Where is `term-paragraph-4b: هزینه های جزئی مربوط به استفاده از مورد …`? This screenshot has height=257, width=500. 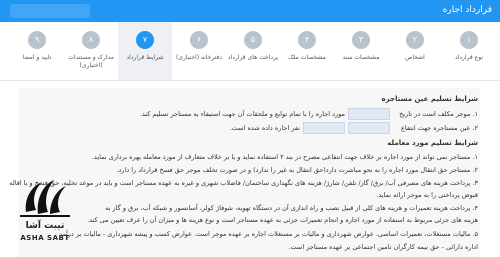 term-paragraph-4b: هزینه های جزئی مربوط به استفاده از مورد … is located at coordinates (282, 220).